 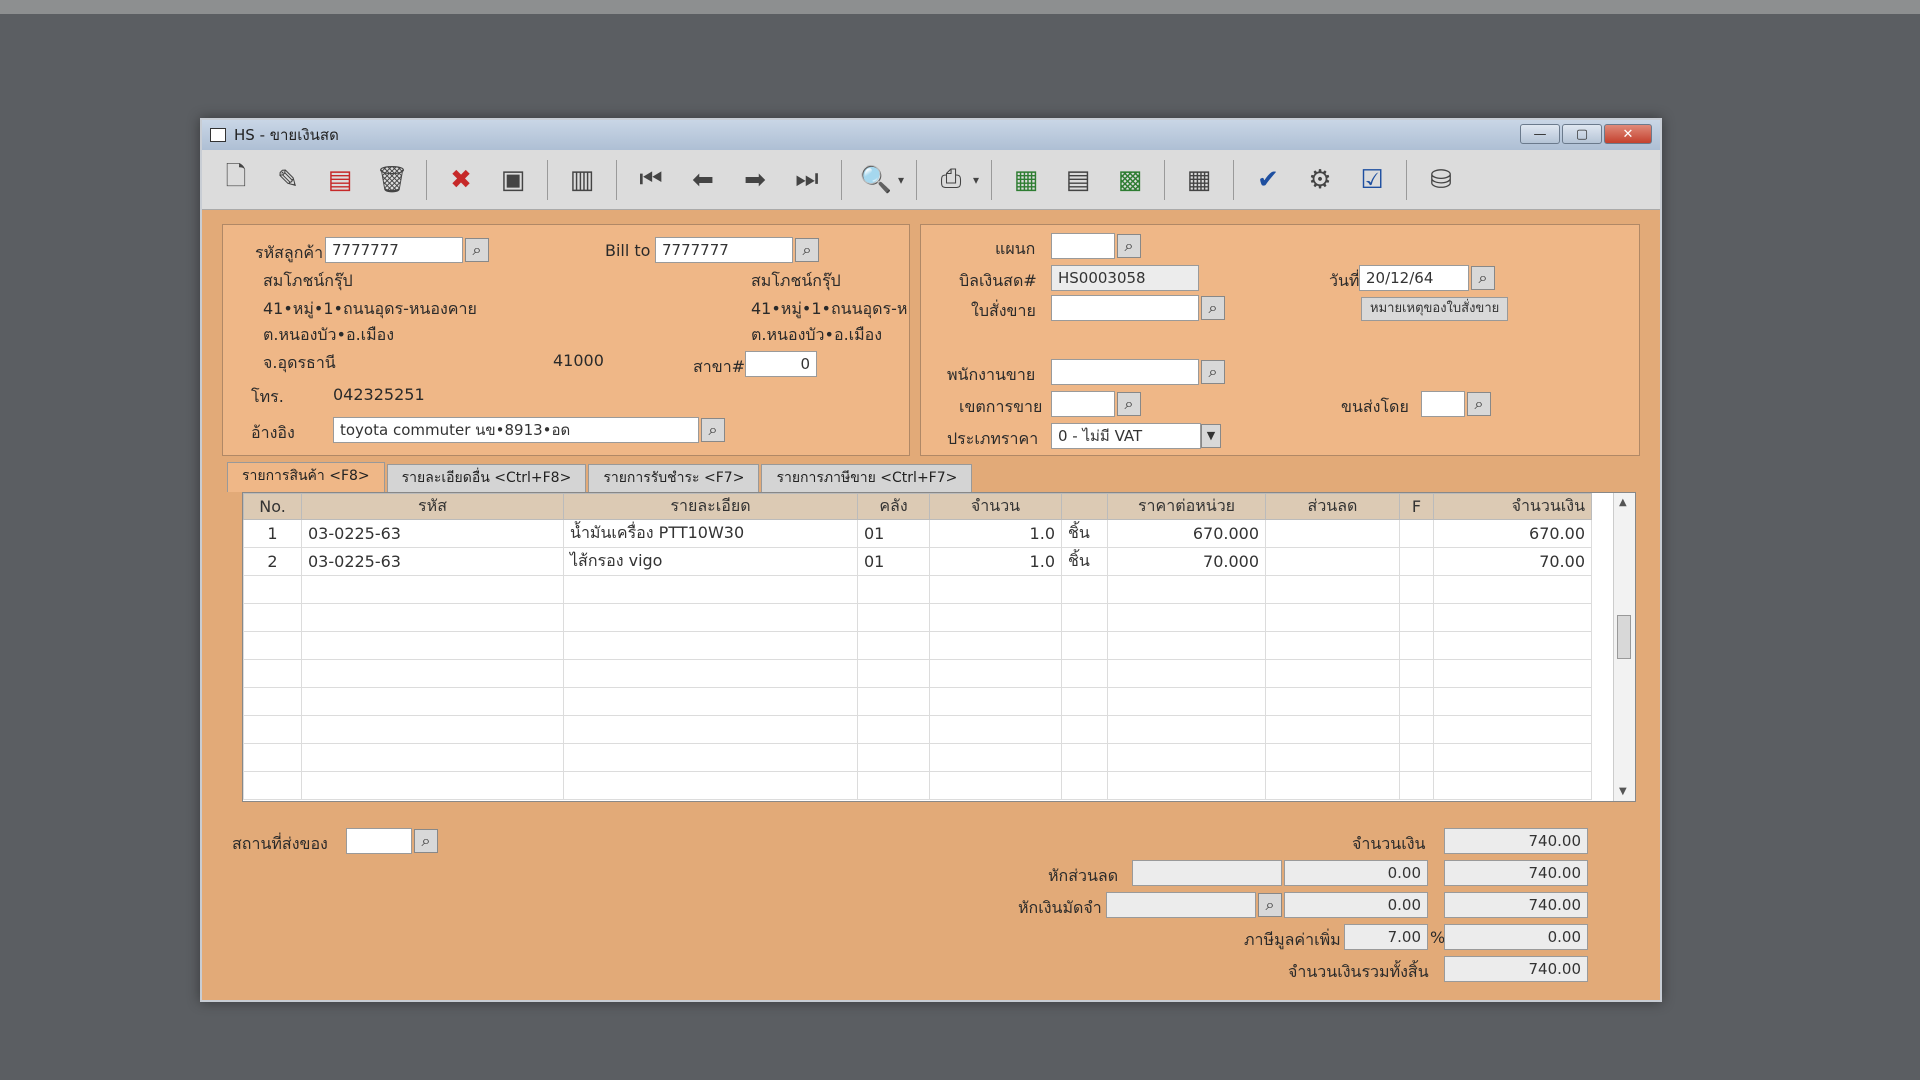 I want to click on maximize-button: ▢, so click(x=1582, y=134).